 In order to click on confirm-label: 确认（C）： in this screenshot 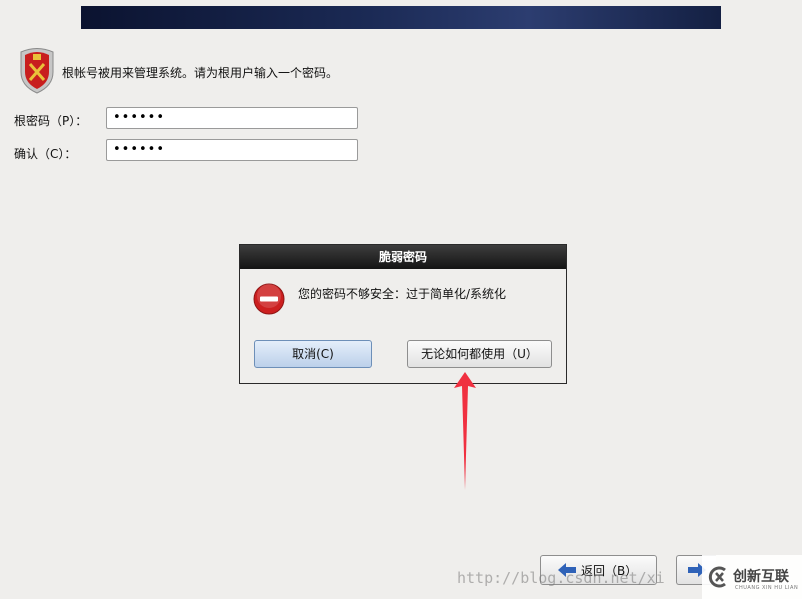, I will do `click(45, 154)`.